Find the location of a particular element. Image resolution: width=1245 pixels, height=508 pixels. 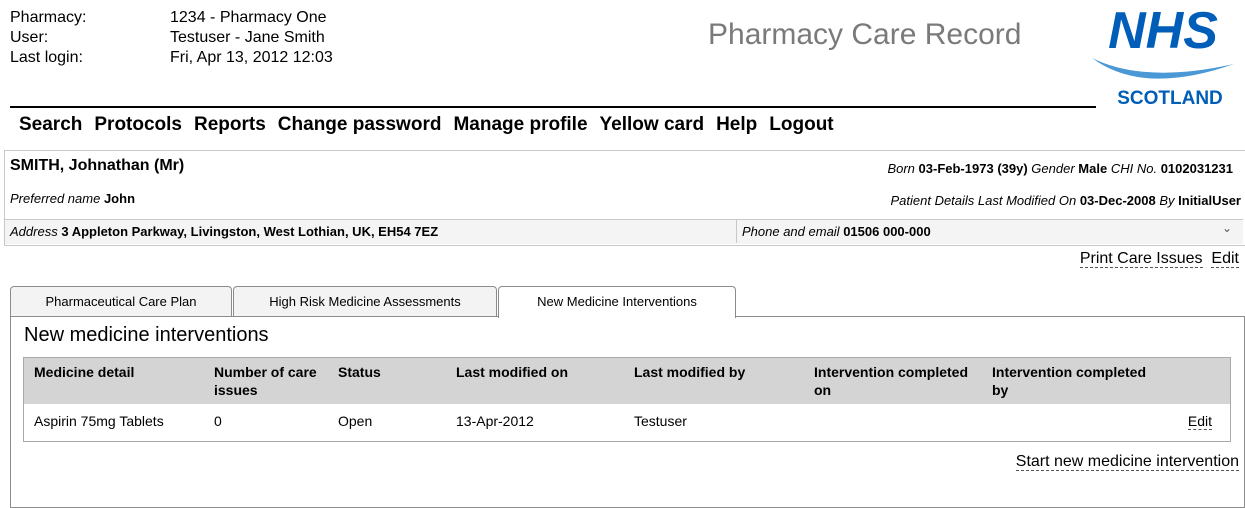

age-value: (39y) is located at coordinates (1012, 168).